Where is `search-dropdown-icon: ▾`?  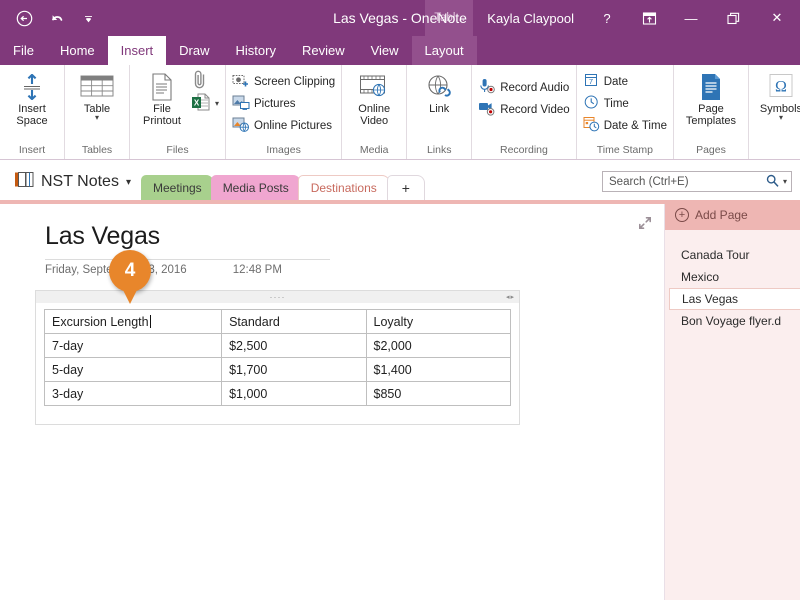
search-dropdown-icon: ▾ is located at coordinates (785, 181).